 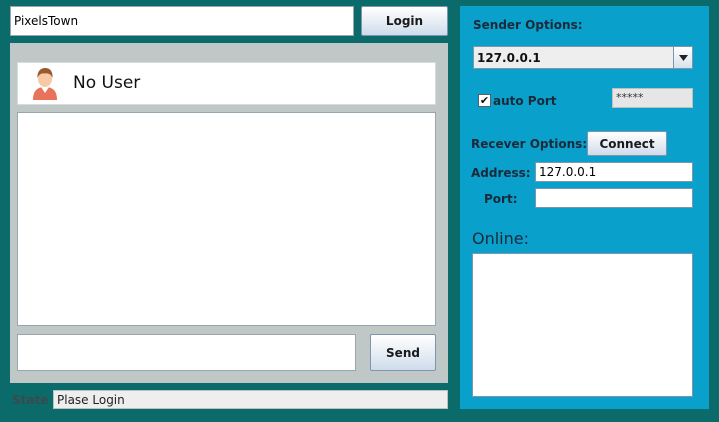 What do you see at coordinates (528, 25) in the screenshot?
I see `sender-options-title: Sender Options:` at bounding box center [528, 25].